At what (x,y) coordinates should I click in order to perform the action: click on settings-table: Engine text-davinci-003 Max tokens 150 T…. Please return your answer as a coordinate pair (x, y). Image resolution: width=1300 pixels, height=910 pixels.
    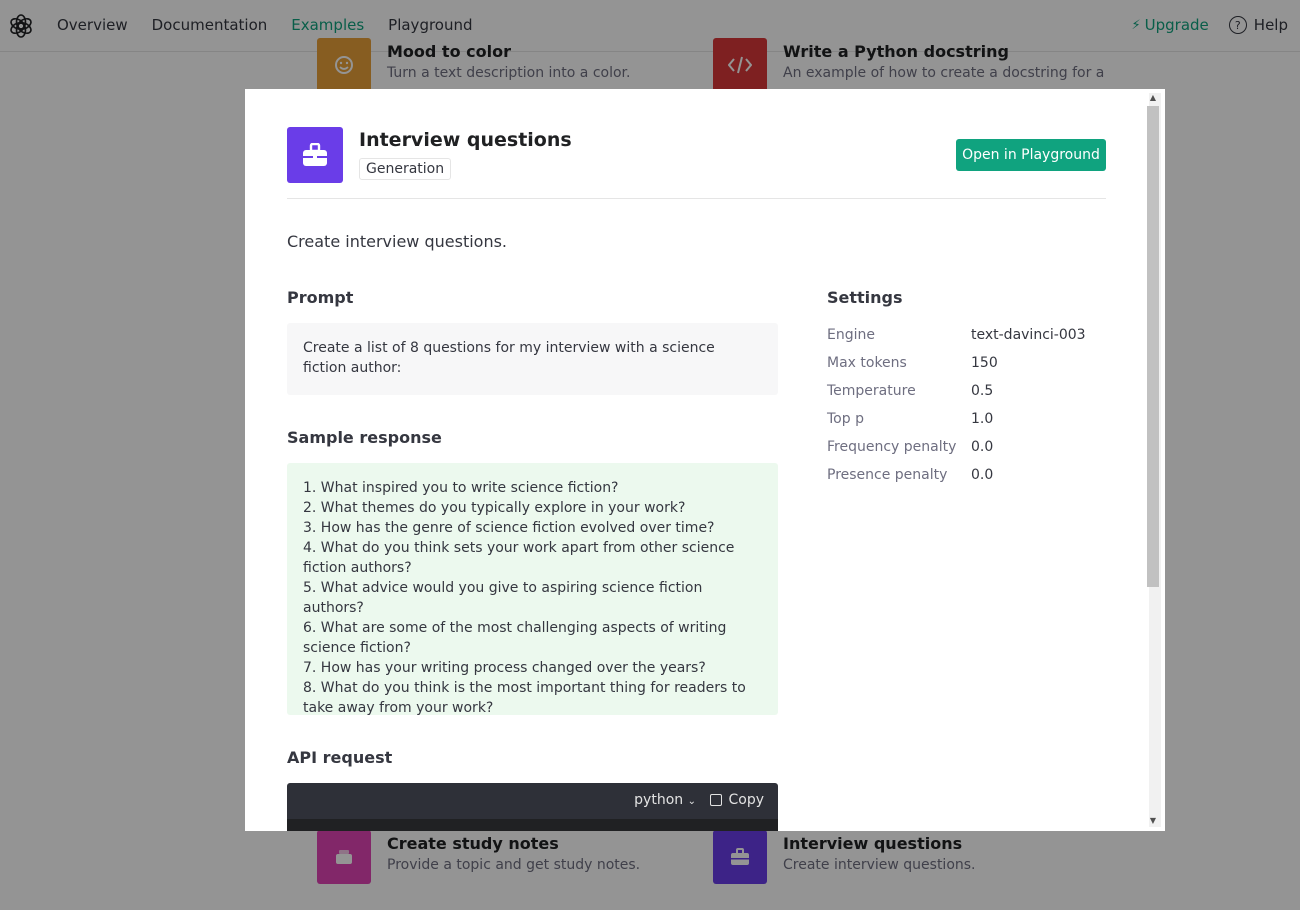
    Looking at the image, I should click on (967, 411).